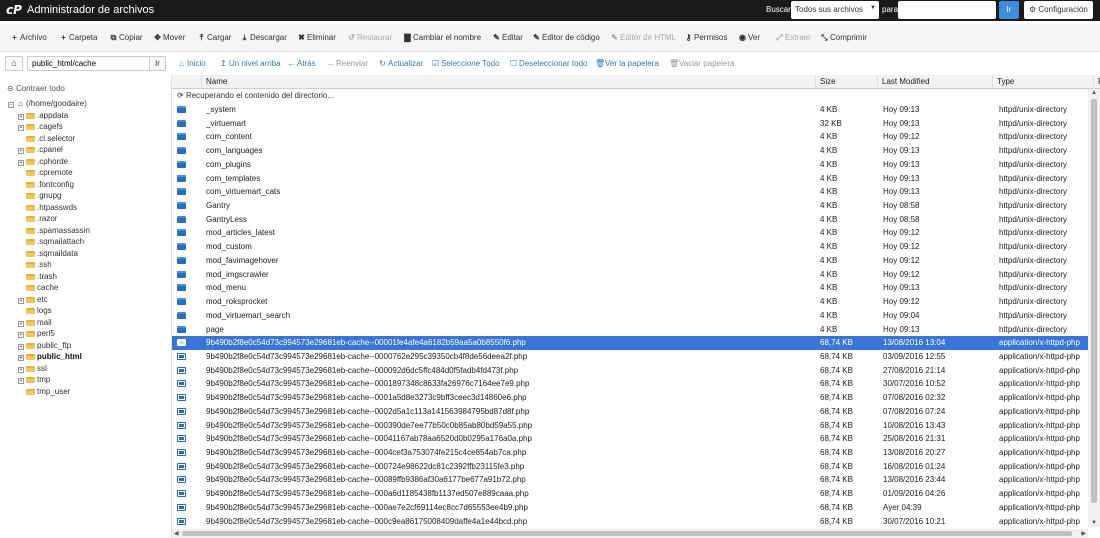 Image resolution: width=1100 pixels, height=538 pixels. What do you see at coordinates (47, 103) in the screenshot?
I see `tree-root: − ⌂ (/home/goodaire)` at bounding box center [47, 103].